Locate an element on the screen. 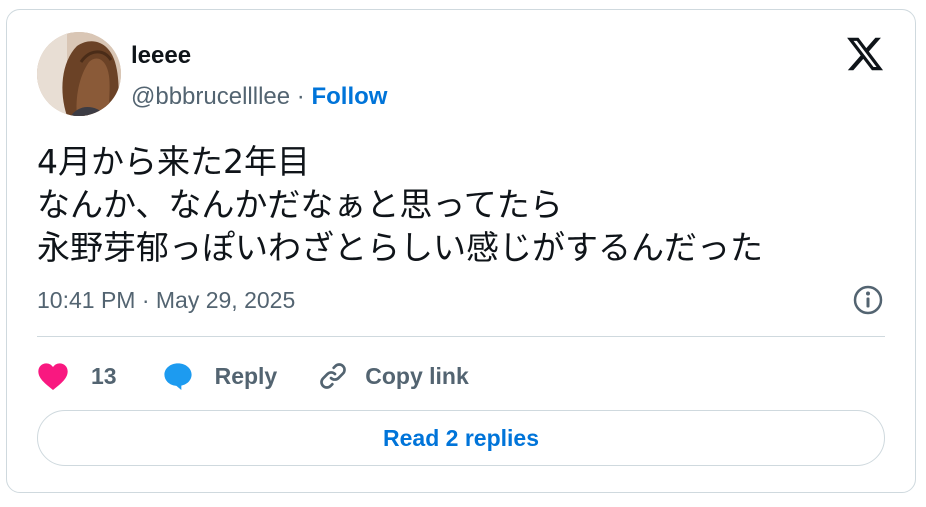  action-bar: 13 Reply Copy link is located at coordinates (253, 376).